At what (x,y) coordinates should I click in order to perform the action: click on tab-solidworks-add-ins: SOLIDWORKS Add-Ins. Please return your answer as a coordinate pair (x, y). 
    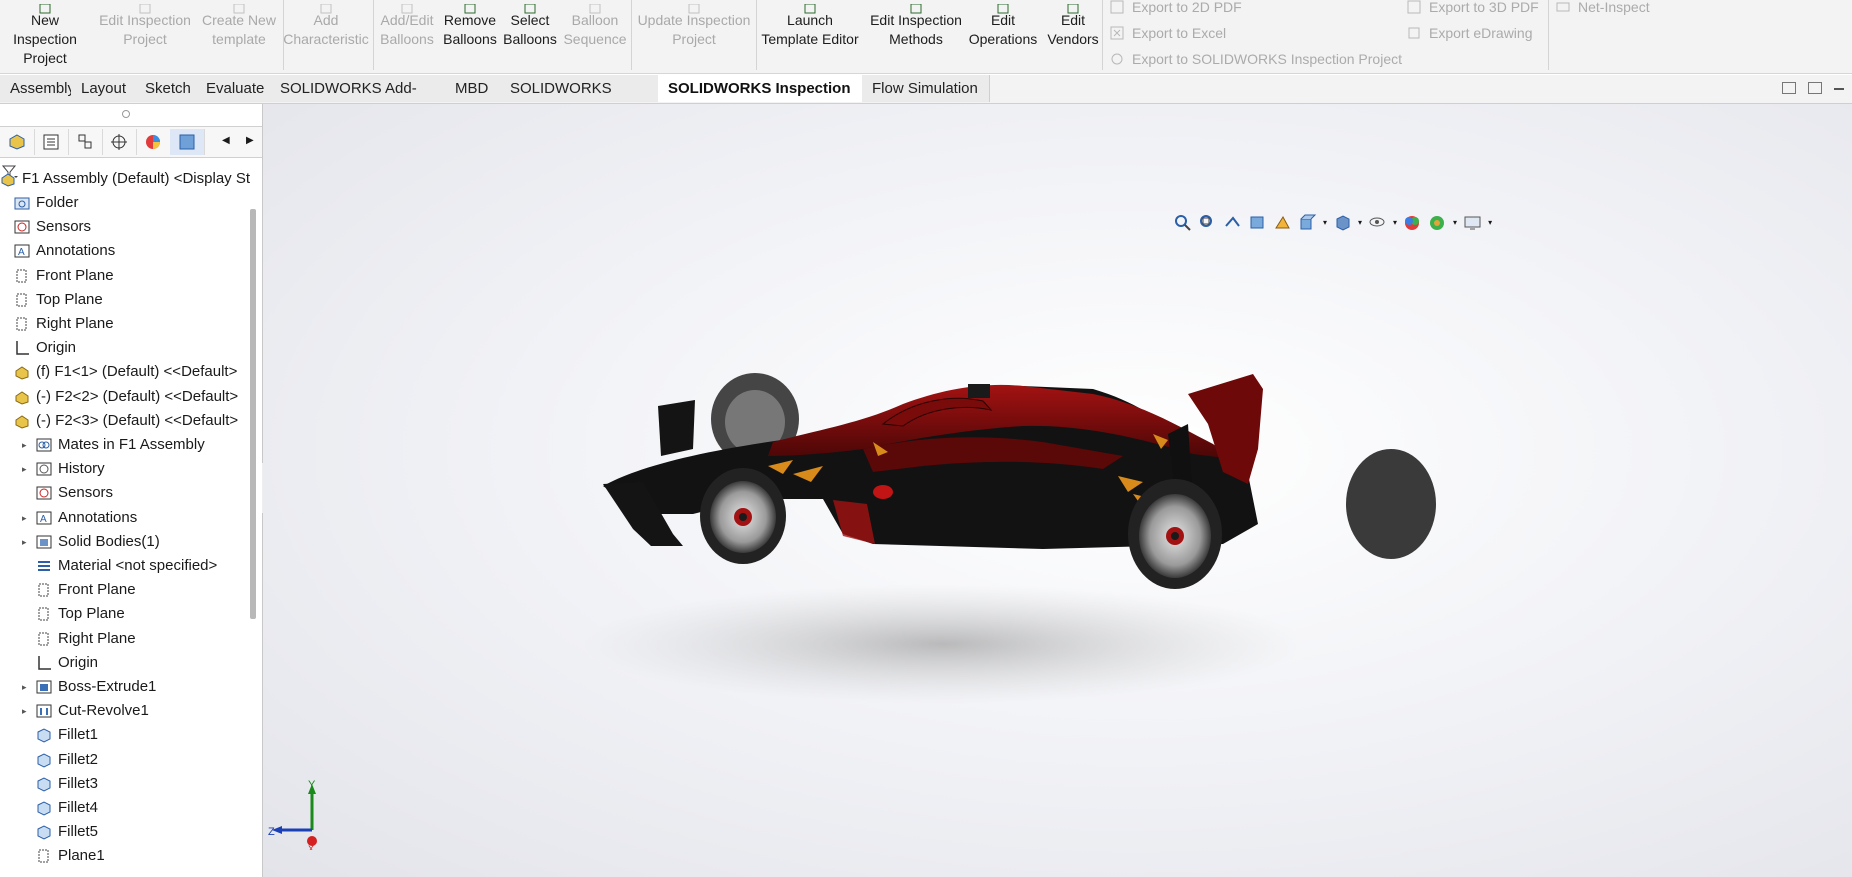
    Looking at the image, I should click on (358, 99).